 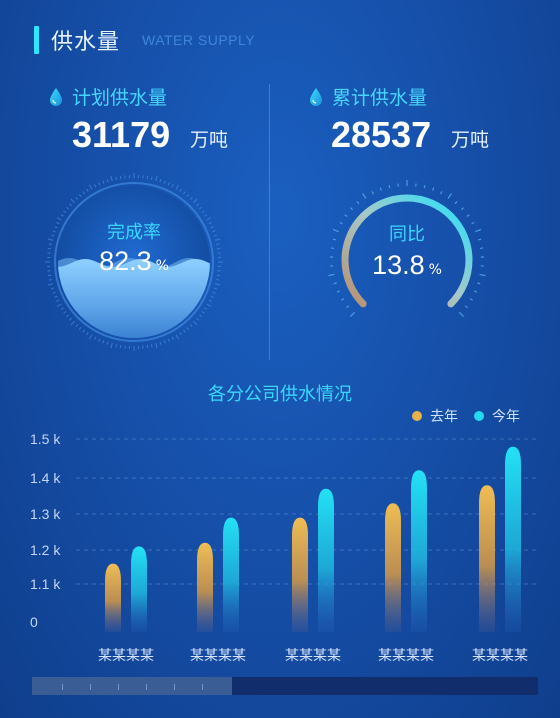 I want to click on completion-value: 82.3, so click(x=125, y=261).